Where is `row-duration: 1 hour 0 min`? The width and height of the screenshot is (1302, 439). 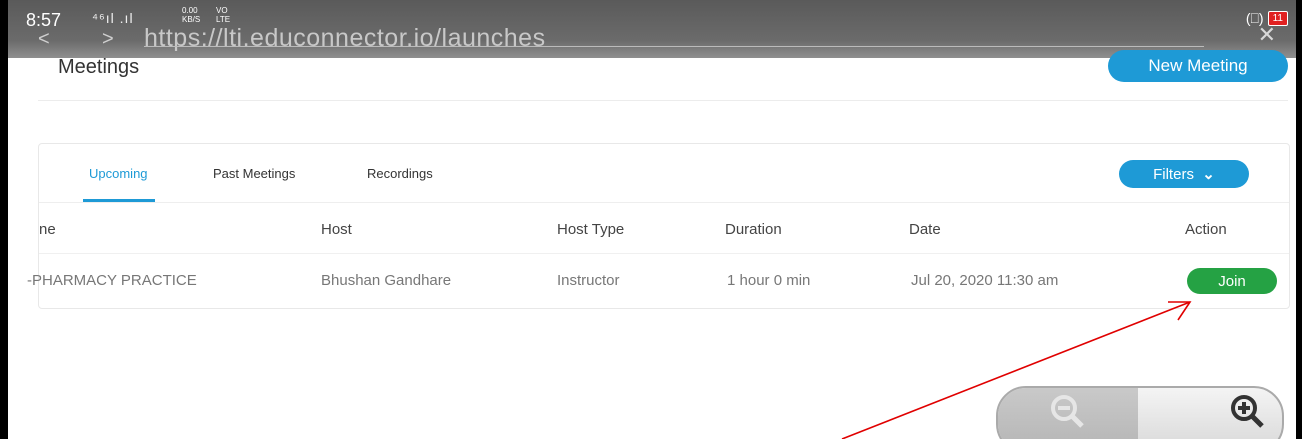
row-duration: 1 hour 0 min is located at coordinates (769, 280).